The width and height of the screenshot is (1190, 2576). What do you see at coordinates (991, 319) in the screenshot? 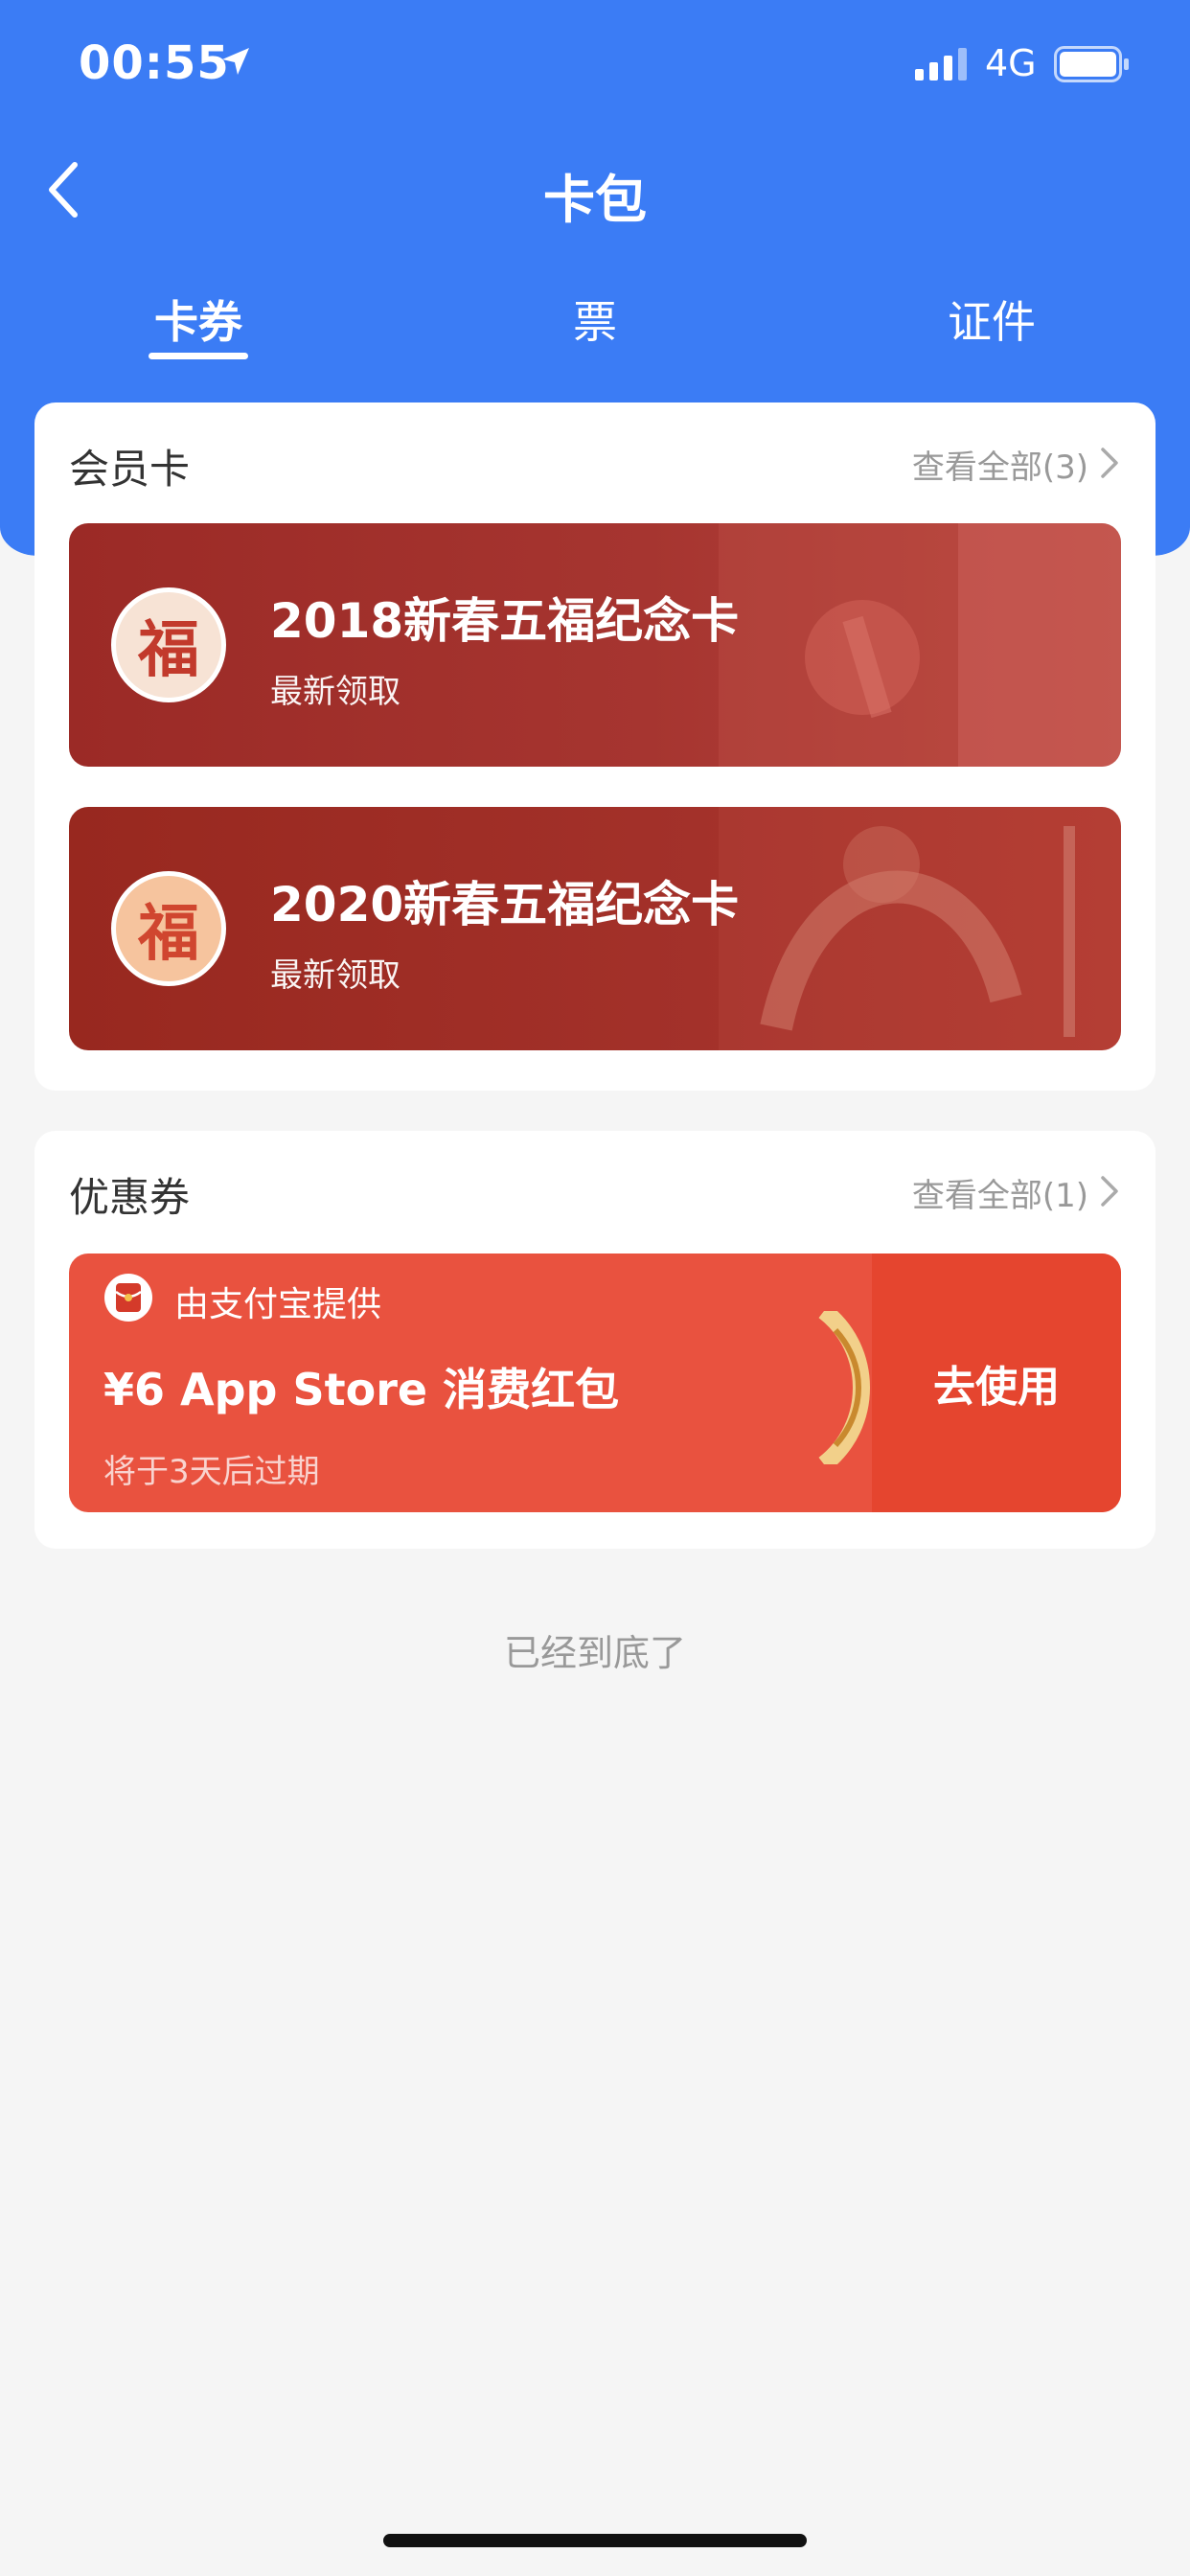
I see `tab-certificates: 证件` at bounding box center [991, 319].